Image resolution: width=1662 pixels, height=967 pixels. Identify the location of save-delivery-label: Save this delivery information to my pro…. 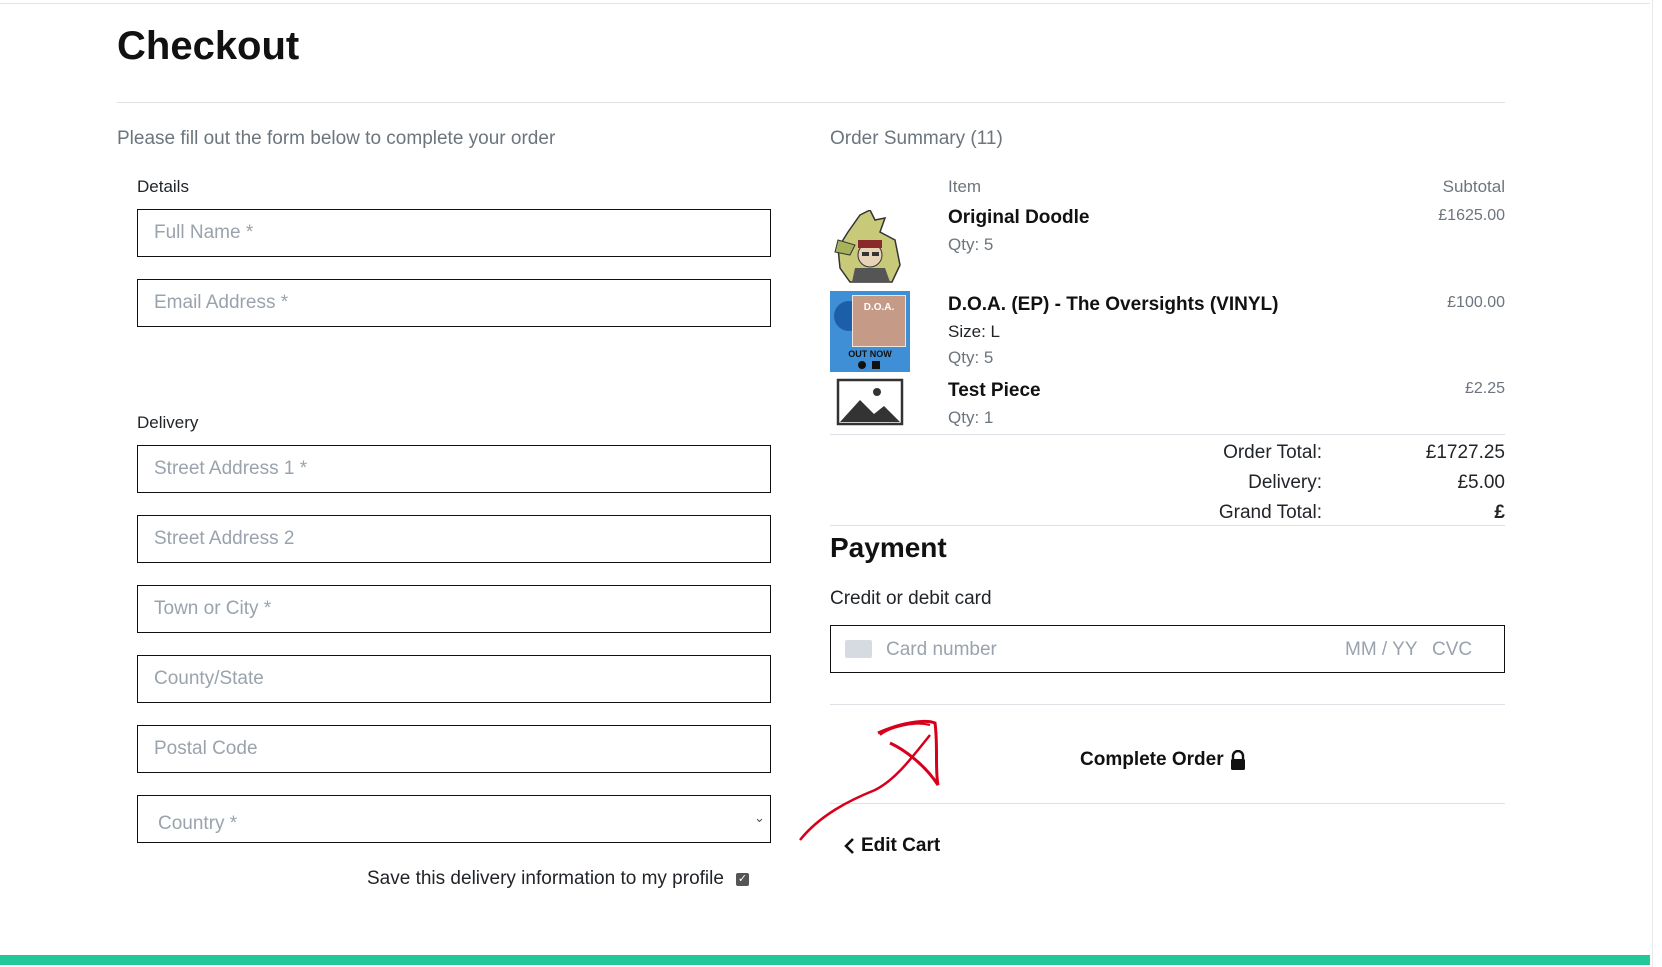
(545, 878).